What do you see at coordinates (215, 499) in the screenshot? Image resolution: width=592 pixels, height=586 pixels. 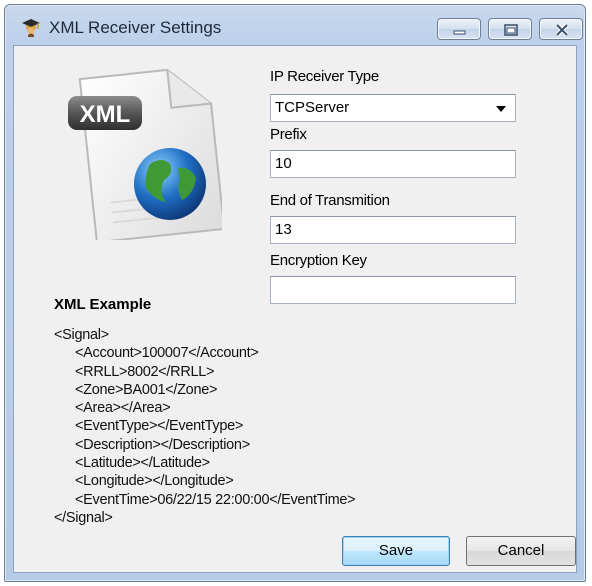 I see `xml-line: <EventTime>06/22/15 22:00:00</EventTime>` at bounding box center [215, 499].